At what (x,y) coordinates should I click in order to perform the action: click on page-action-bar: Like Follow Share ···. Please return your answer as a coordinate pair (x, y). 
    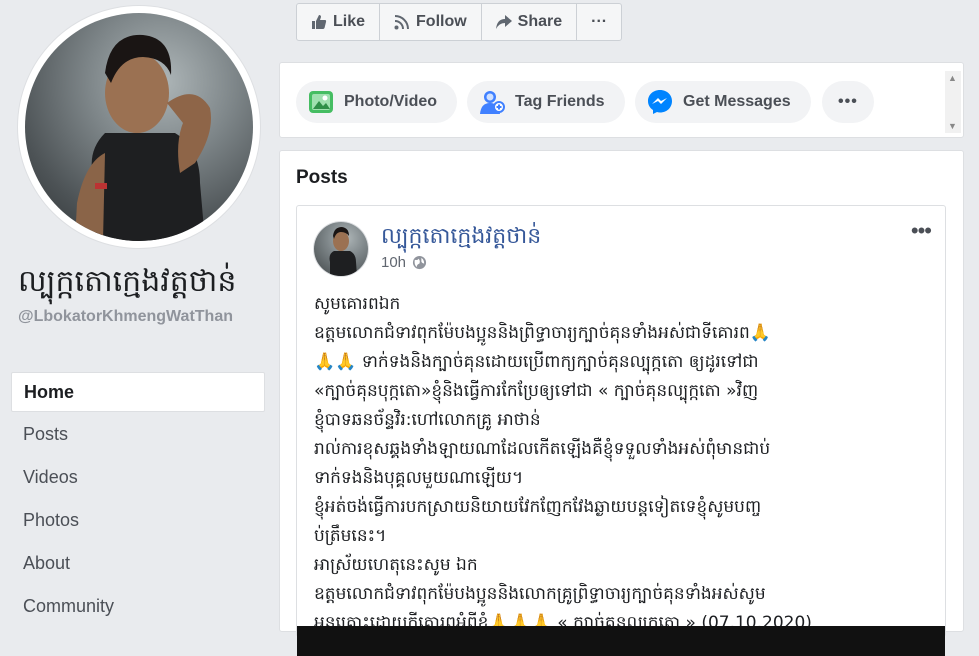
    Looking at the image, I should click on (459, 22).